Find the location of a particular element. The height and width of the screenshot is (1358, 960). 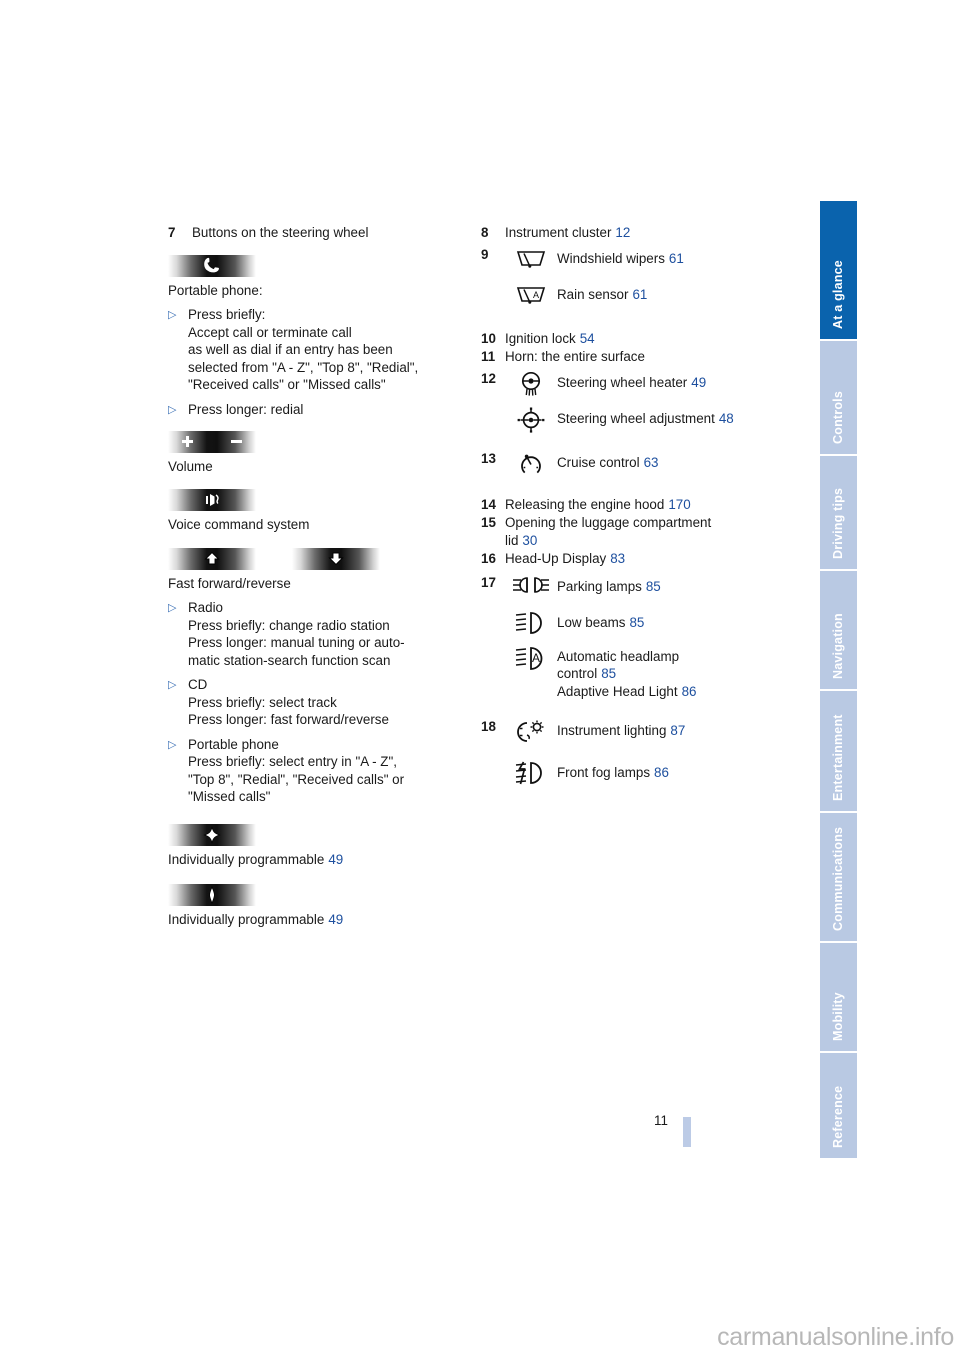

item-text: Steering wheel adjustment is located at coordinates (636, 418).